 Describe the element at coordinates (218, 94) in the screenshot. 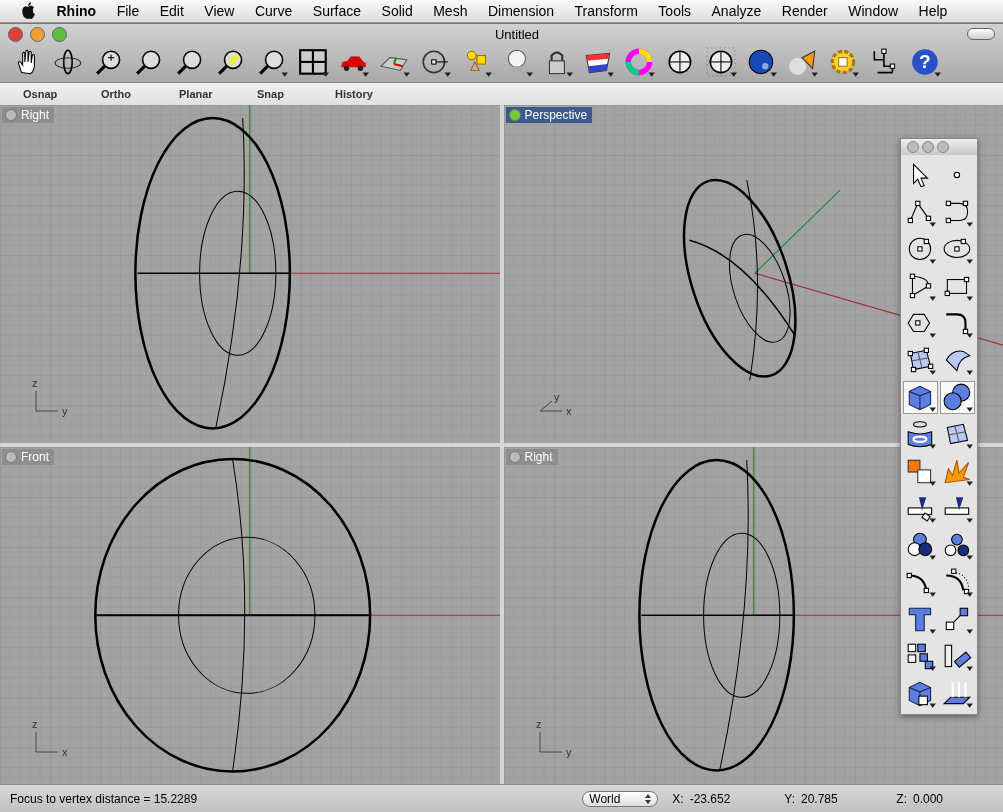

I see `status-toggle: Planar` at that location.